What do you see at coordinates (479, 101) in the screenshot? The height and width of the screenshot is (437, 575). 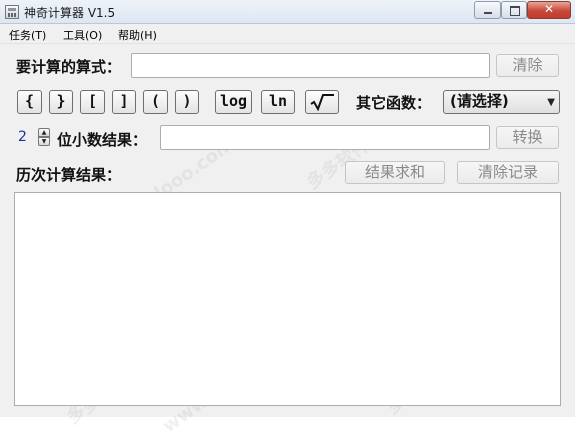 I see `function-select-value: (请选择)` at bounding box center [479, 101].